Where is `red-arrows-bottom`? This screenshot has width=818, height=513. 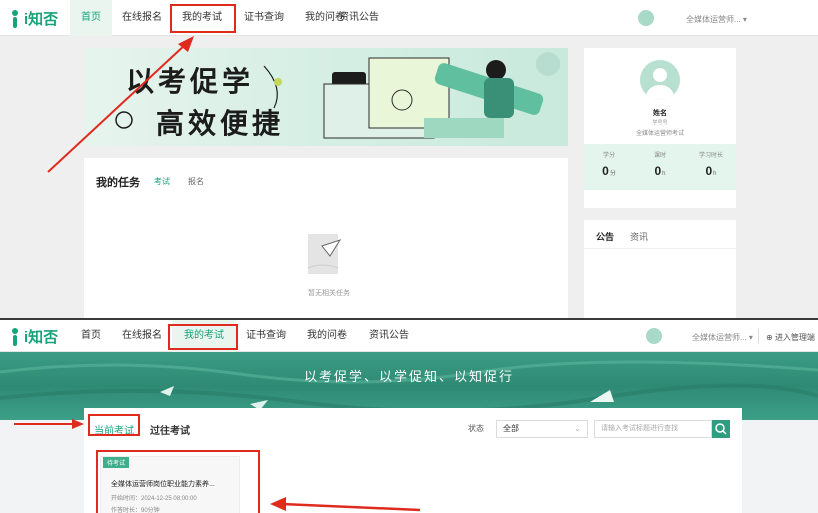
red-arrows-bottom is located at coordinates (217, 465).